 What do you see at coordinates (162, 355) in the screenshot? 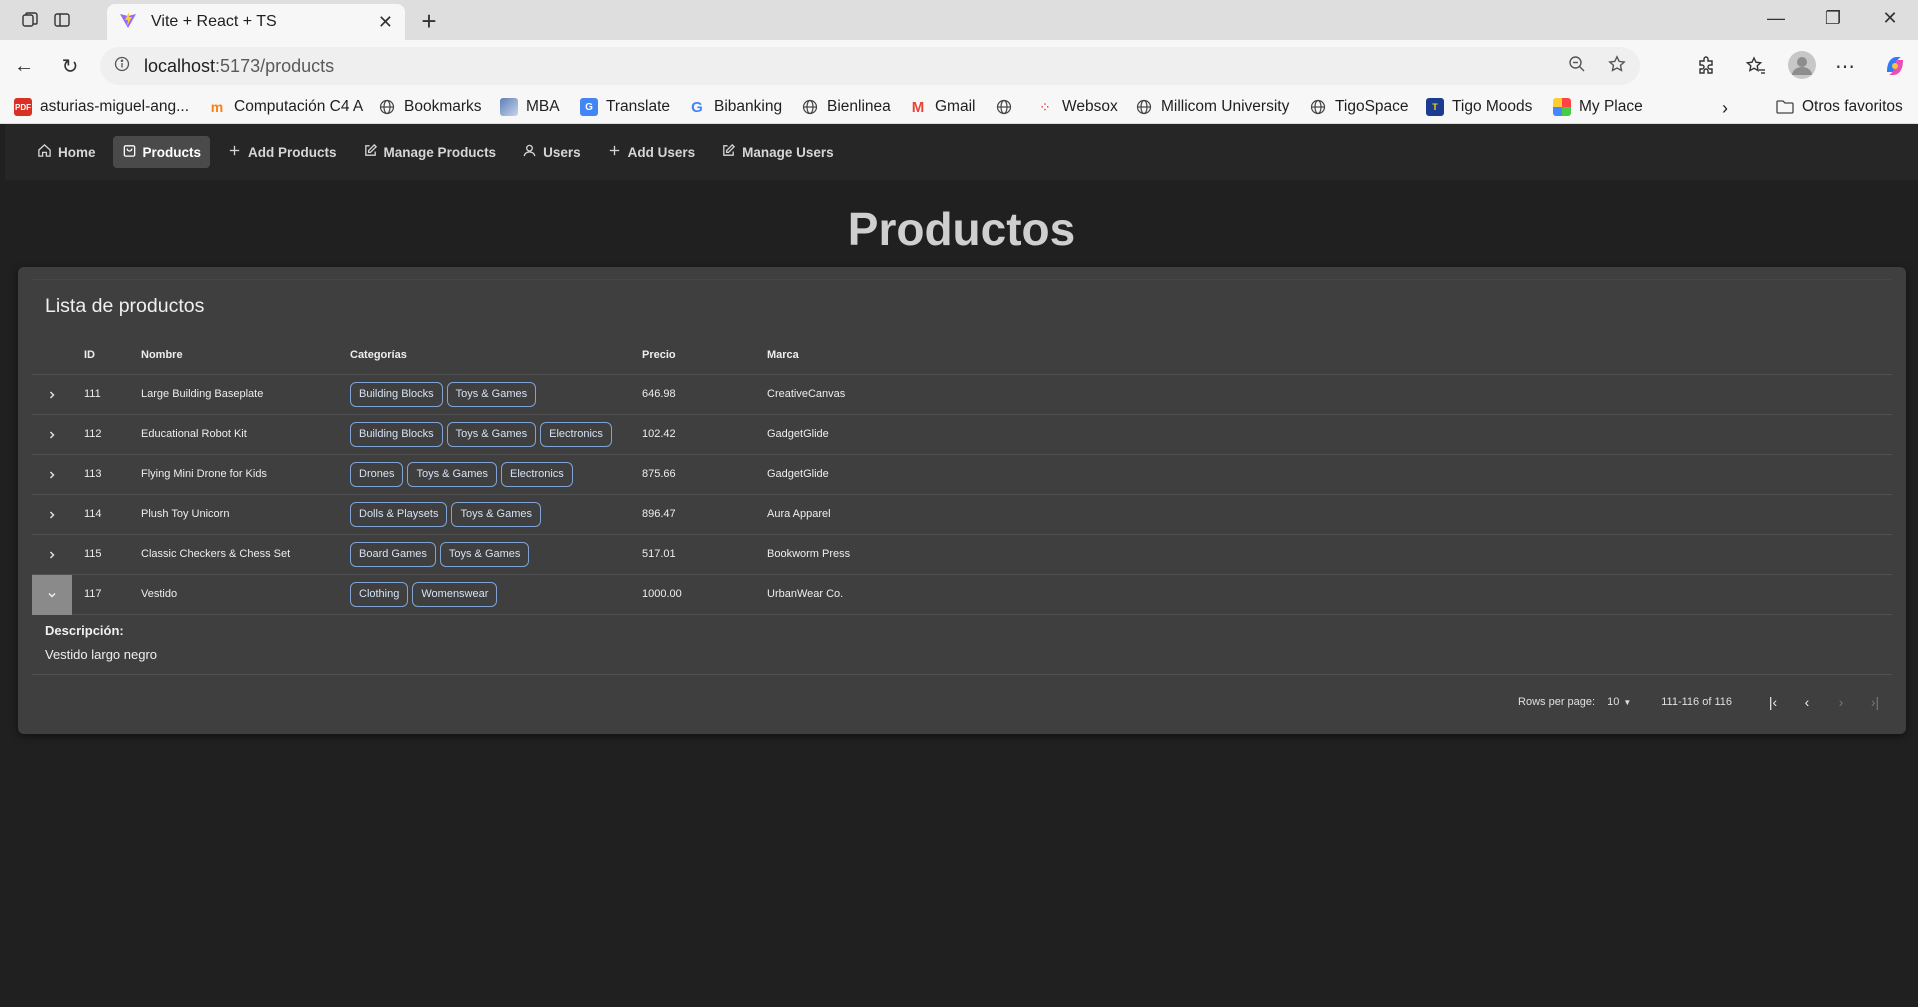
I see `col-name-header: Nombre` at bounding box center [162, 355].